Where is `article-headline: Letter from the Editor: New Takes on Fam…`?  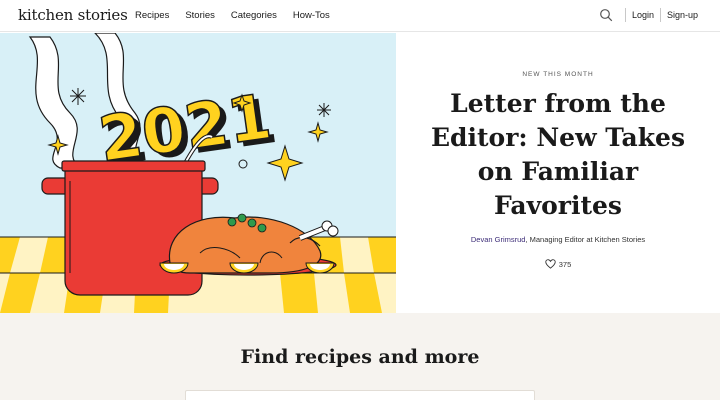
article-headline: Letter from the Editor: New Takes on Fam… is located at coordinates (558, 155).